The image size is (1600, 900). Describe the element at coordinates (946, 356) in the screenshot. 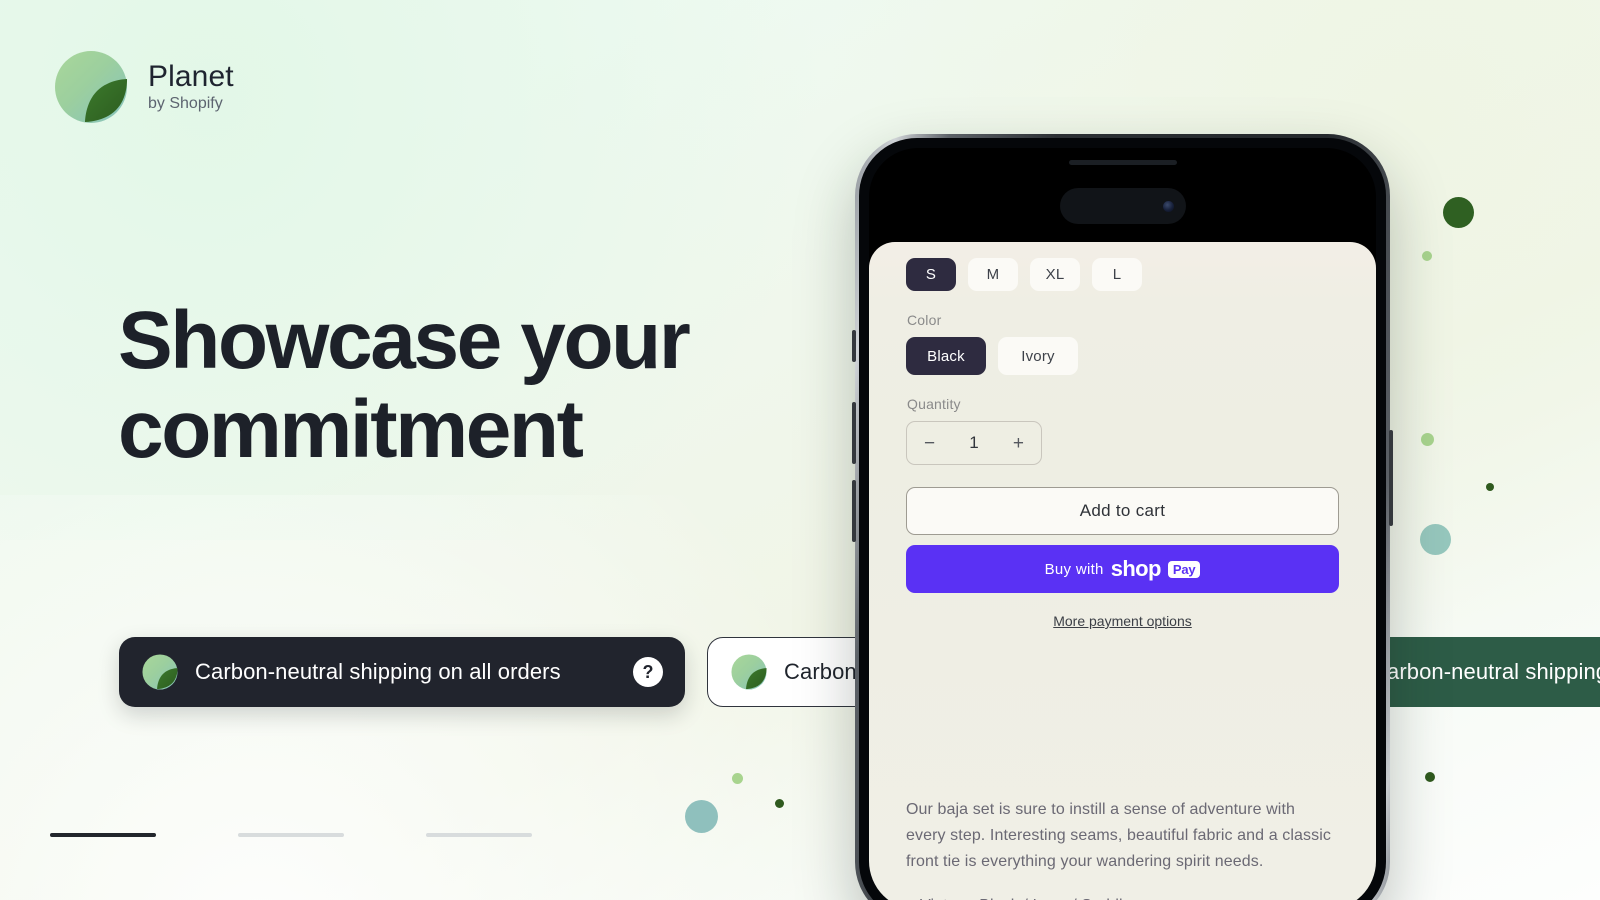

I see `color-option-black: Black` at that location.